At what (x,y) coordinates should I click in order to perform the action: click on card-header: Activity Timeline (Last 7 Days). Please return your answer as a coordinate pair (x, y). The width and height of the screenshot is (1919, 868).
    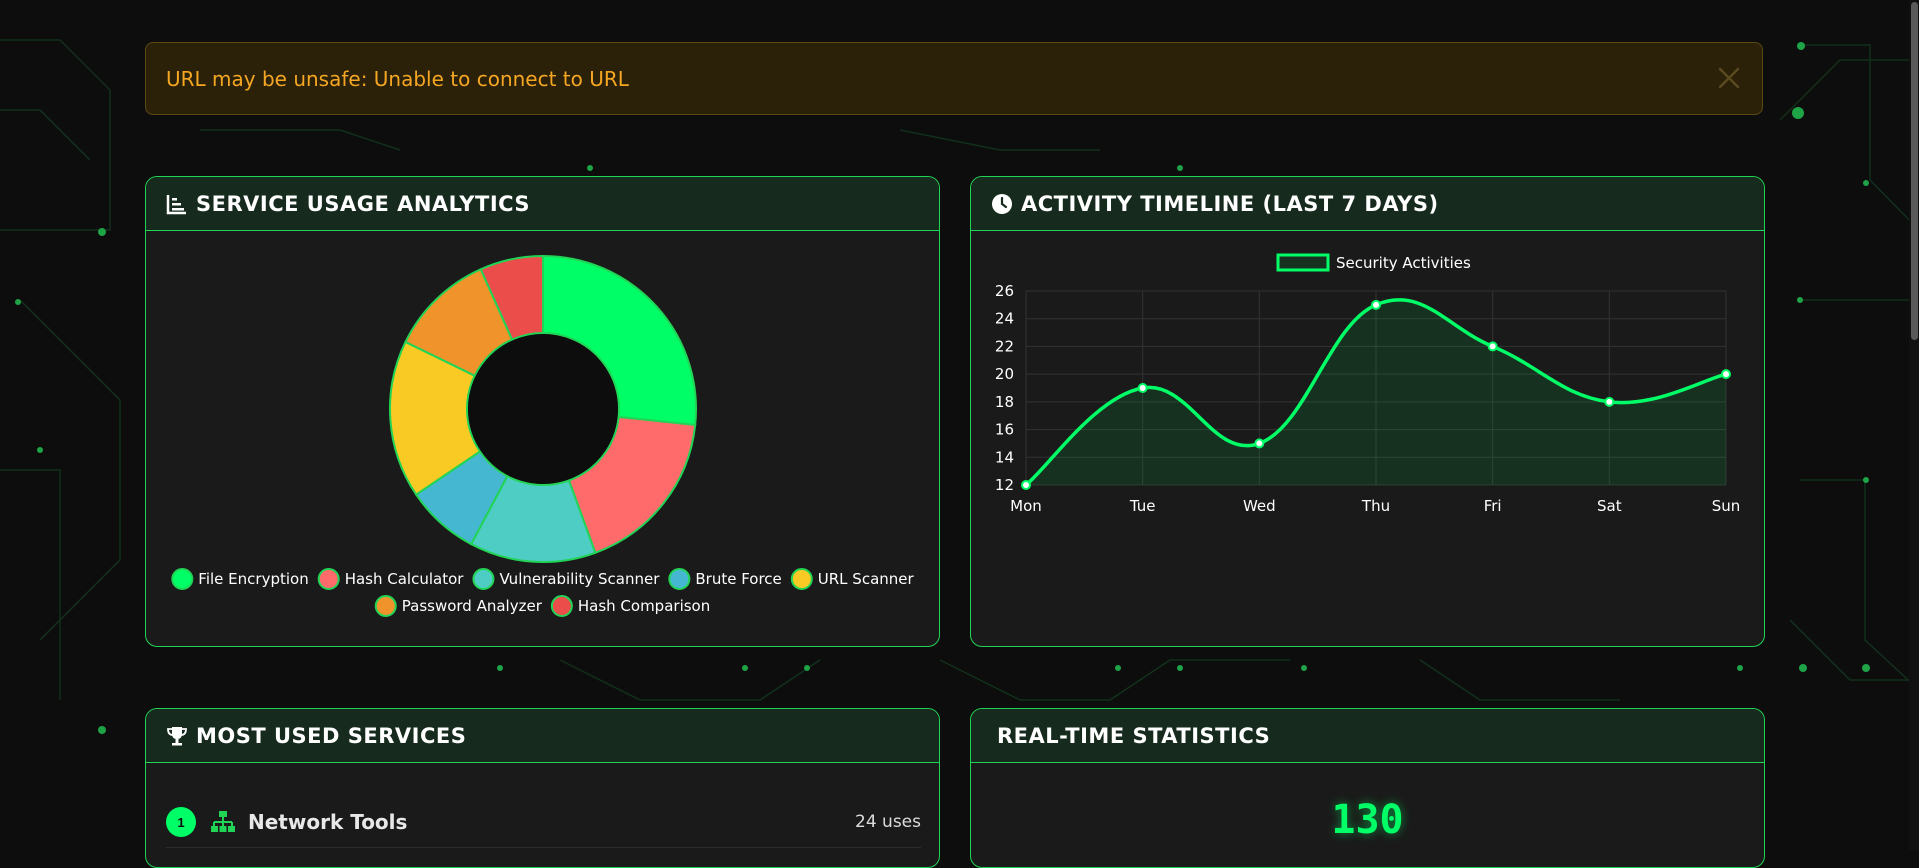
    Looking at the image, I should click on (1367, 204).